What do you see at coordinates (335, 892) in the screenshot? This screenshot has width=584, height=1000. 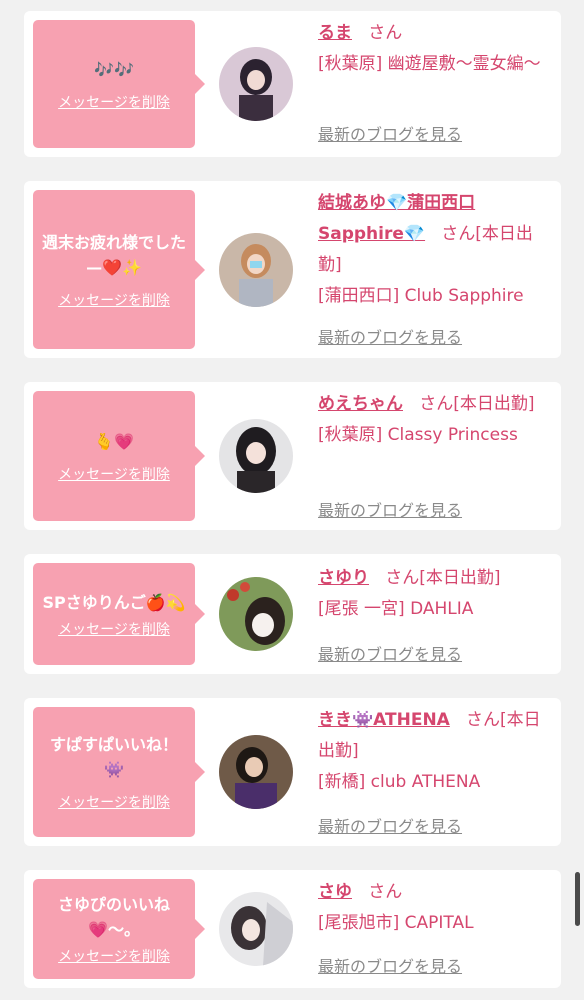 I see `user-name-link: さゆ` at bounding box center [335, 892].